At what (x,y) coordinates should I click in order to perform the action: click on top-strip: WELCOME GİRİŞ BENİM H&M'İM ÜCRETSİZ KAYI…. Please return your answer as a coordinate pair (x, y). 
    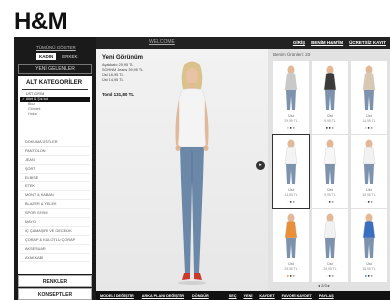
    Looking at the image, I should click on (243, 43).